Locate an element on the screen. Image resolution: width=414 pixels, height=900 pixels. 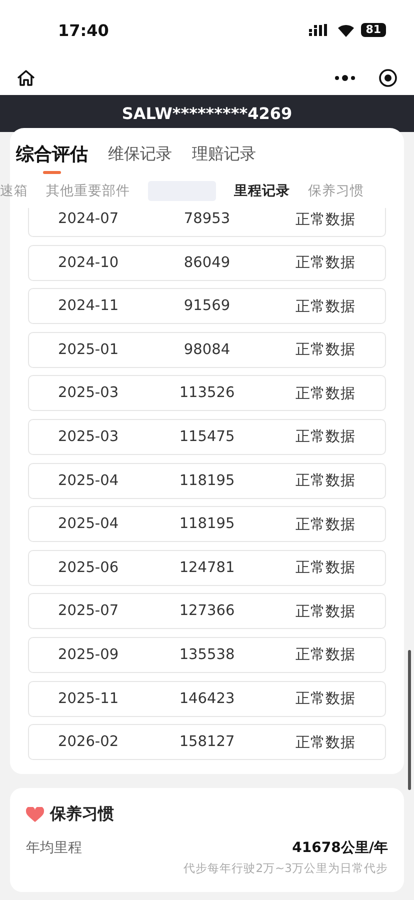
mileage-cell-text: 158127 is located at coordinates (207, 742).